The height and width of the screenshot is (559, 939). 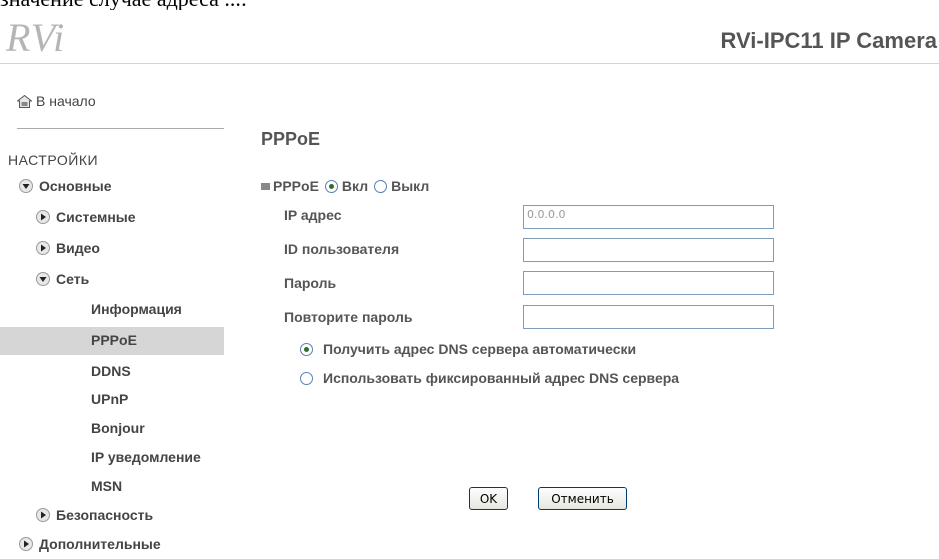 I want to click on sidebar-item-system: Системные, so click(x=86, y=217).